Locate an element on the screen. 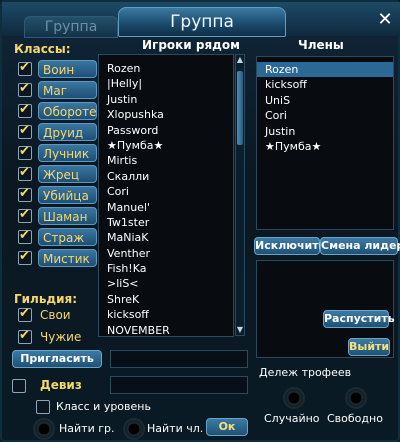 This screenshot has height=442, width=400. members-list: Rozen kicksoff UniS Cori Justin ★Пумба★ is located at coordinates (325, 143).